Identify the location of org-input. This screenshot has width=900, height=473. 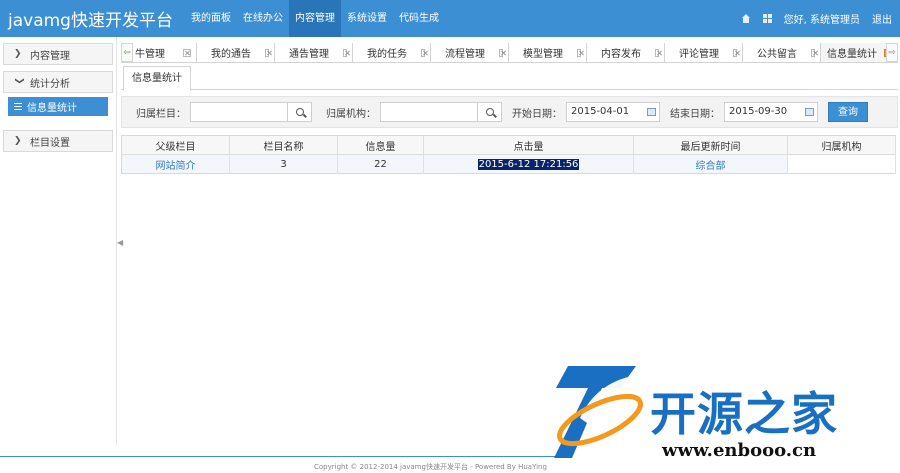
(429, 112).